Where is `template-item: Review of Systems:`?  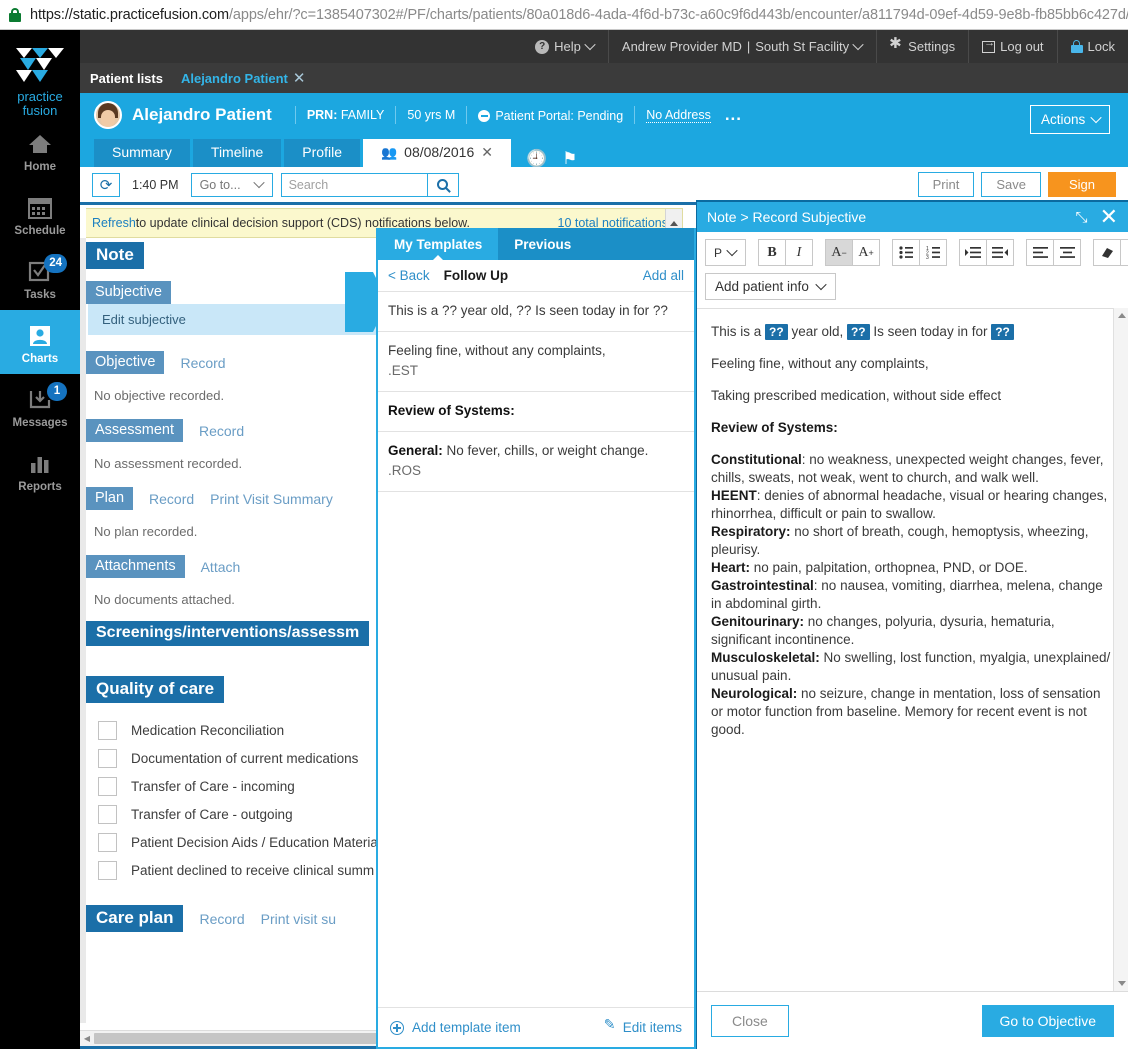
template-item: Review of Systems: is located at coordinates (536, 412).